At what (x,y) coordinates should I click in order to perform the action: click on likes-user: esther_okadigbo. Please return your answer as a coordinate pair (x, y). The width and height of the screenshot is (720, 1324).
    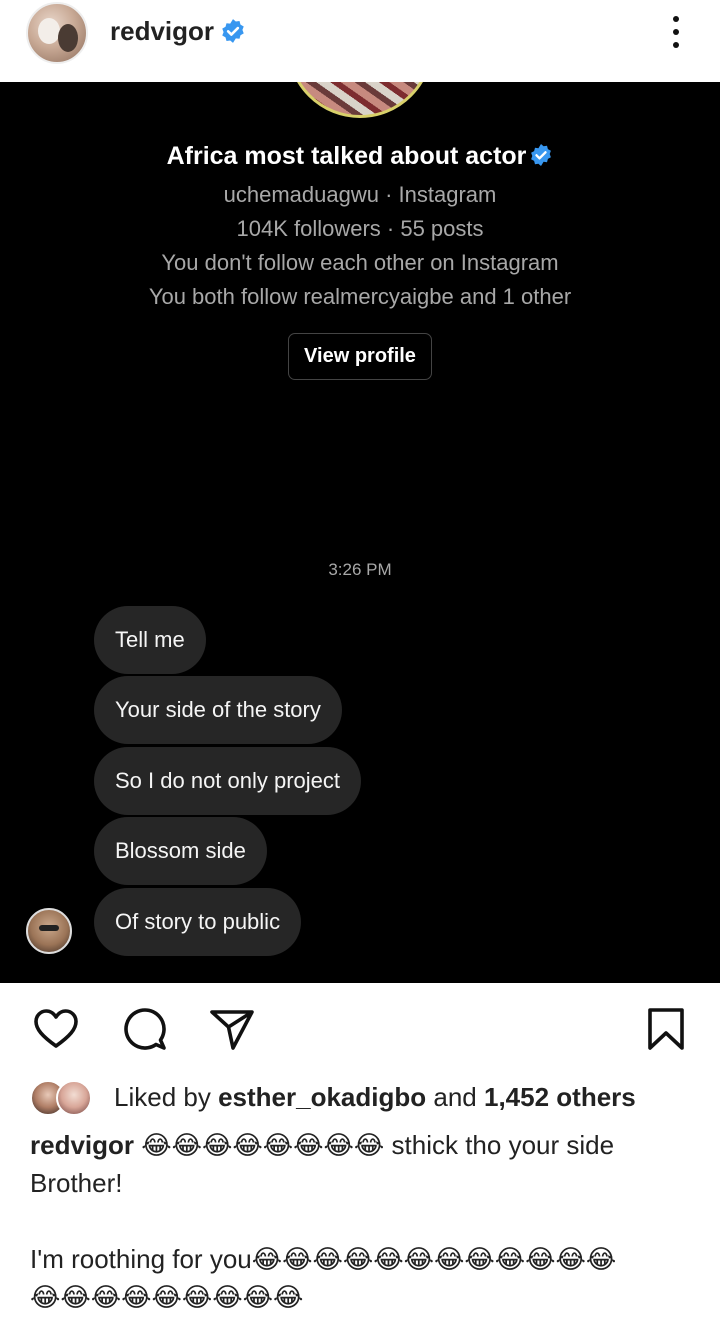
    Looking at the image, I should click on (322, 1097).